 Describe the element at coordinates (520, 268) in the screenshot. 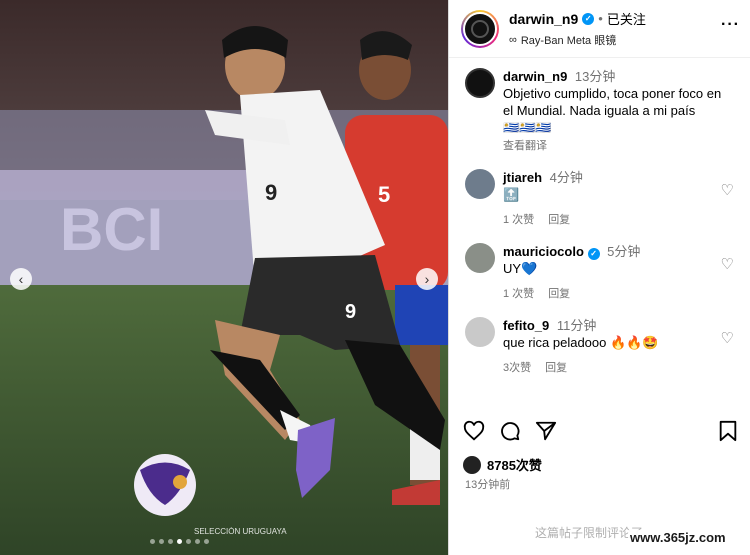

I see `comment-text: UY💙` at that location.